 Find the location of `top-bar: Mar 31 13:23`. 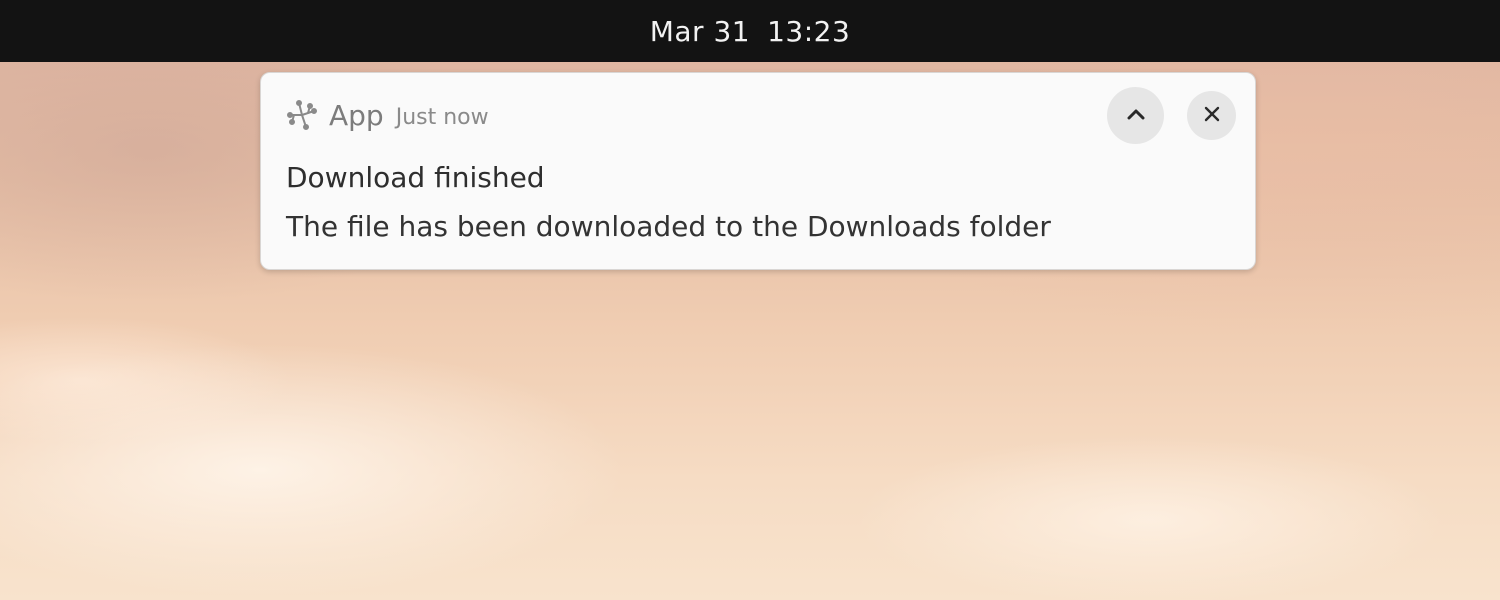

top-bar: Mar 31 13:23 is located at coordinates (750, 31).